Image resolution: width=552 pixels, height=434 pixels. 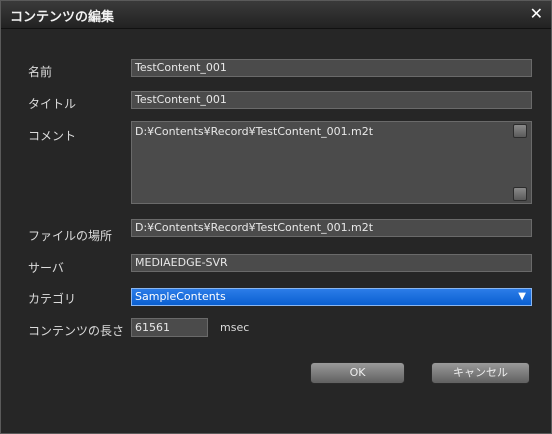 I want to click on category-value: SampleContents, so click(x=180, y=296).